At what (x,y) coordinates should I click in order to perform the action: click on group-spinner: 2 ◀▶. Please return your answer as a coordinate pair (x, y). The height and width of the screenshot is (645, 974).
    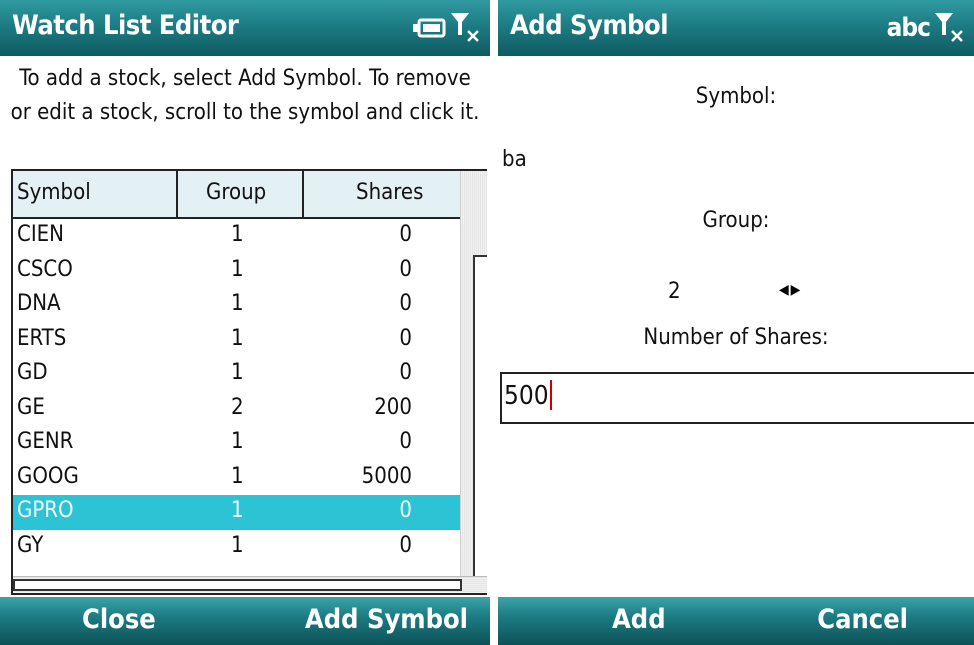
    Looking at the image, I should click on (736, 294).